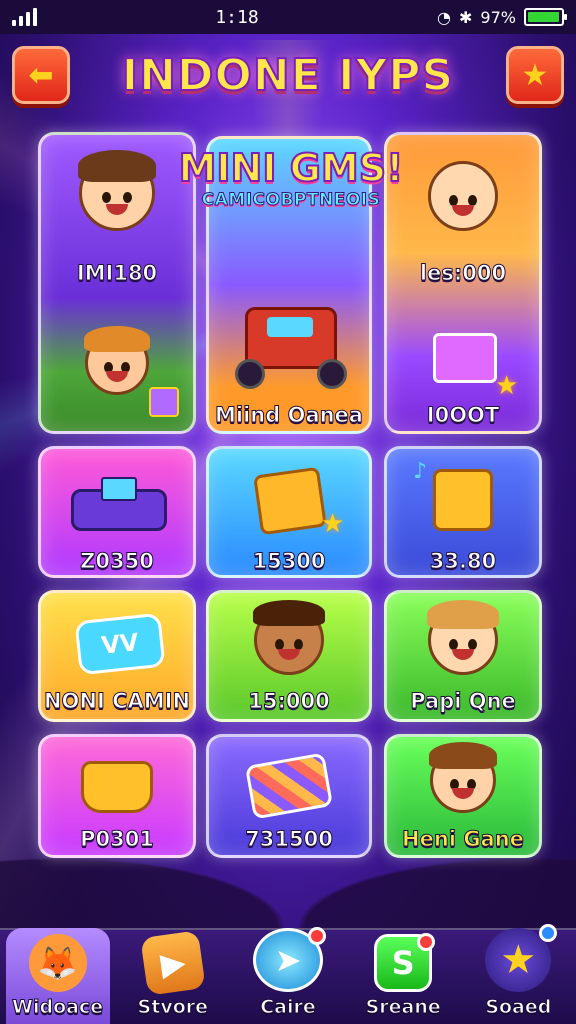  I want to click on page-title: INDONE IYPS, so click(288, 75).